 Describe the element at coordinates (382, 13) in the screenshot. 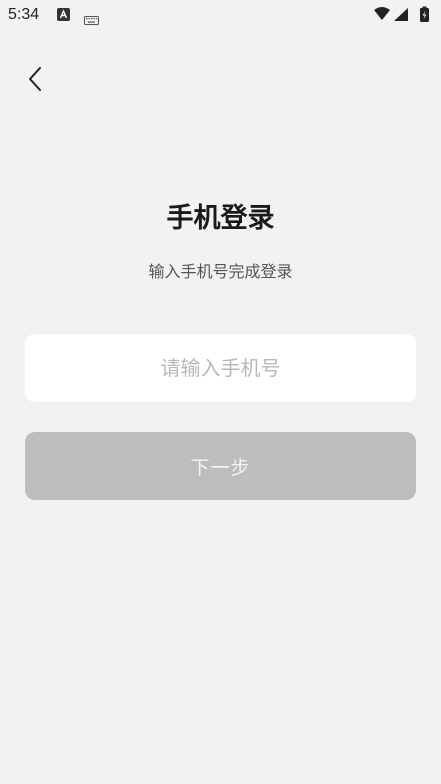

I see `wifi-icon` at that location.